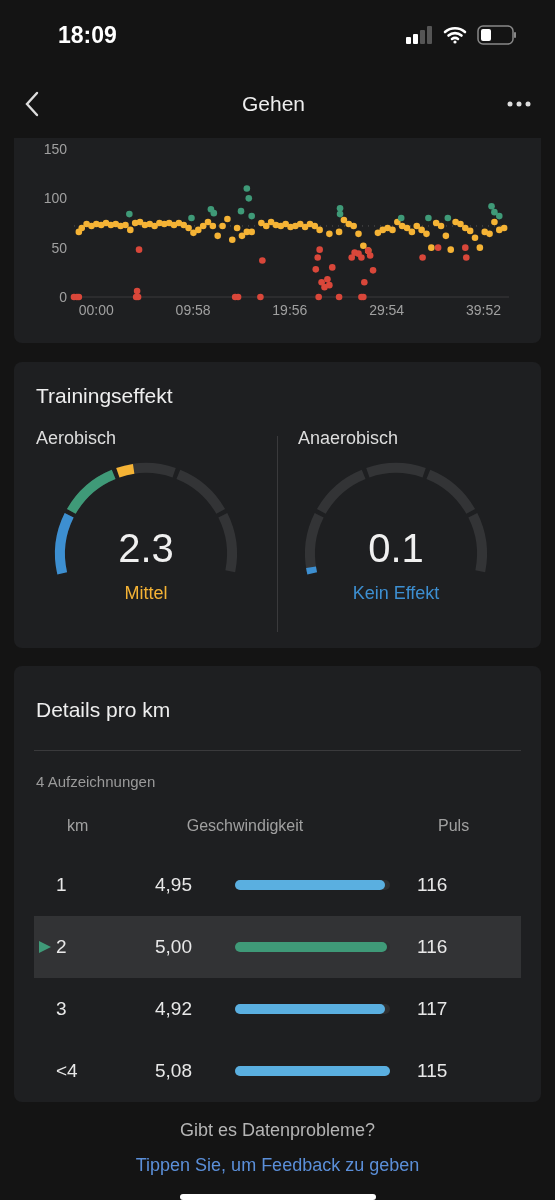 This screenshot has height=1200, width=555. What do you see at coordinates (105, 396) in the screenshot?
I see `card-title: Trainingseffekt` at bounding box center [105, 396].